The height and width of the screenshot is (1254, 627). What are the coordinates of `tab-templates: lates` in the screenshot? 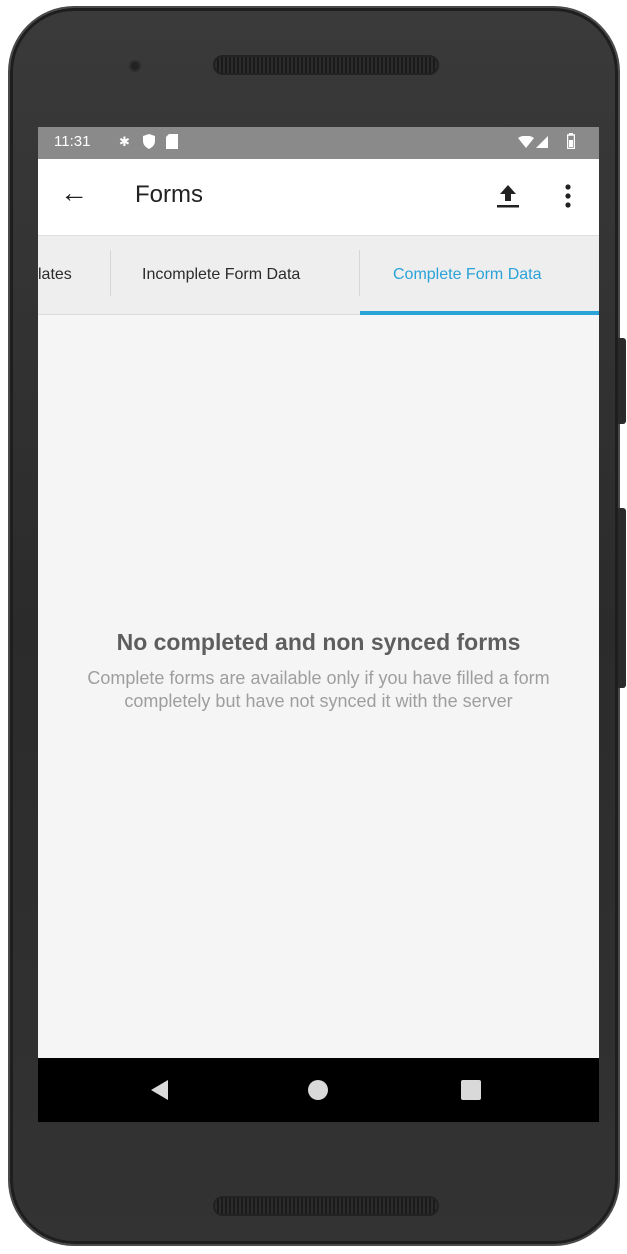 It's located at (55, 275).